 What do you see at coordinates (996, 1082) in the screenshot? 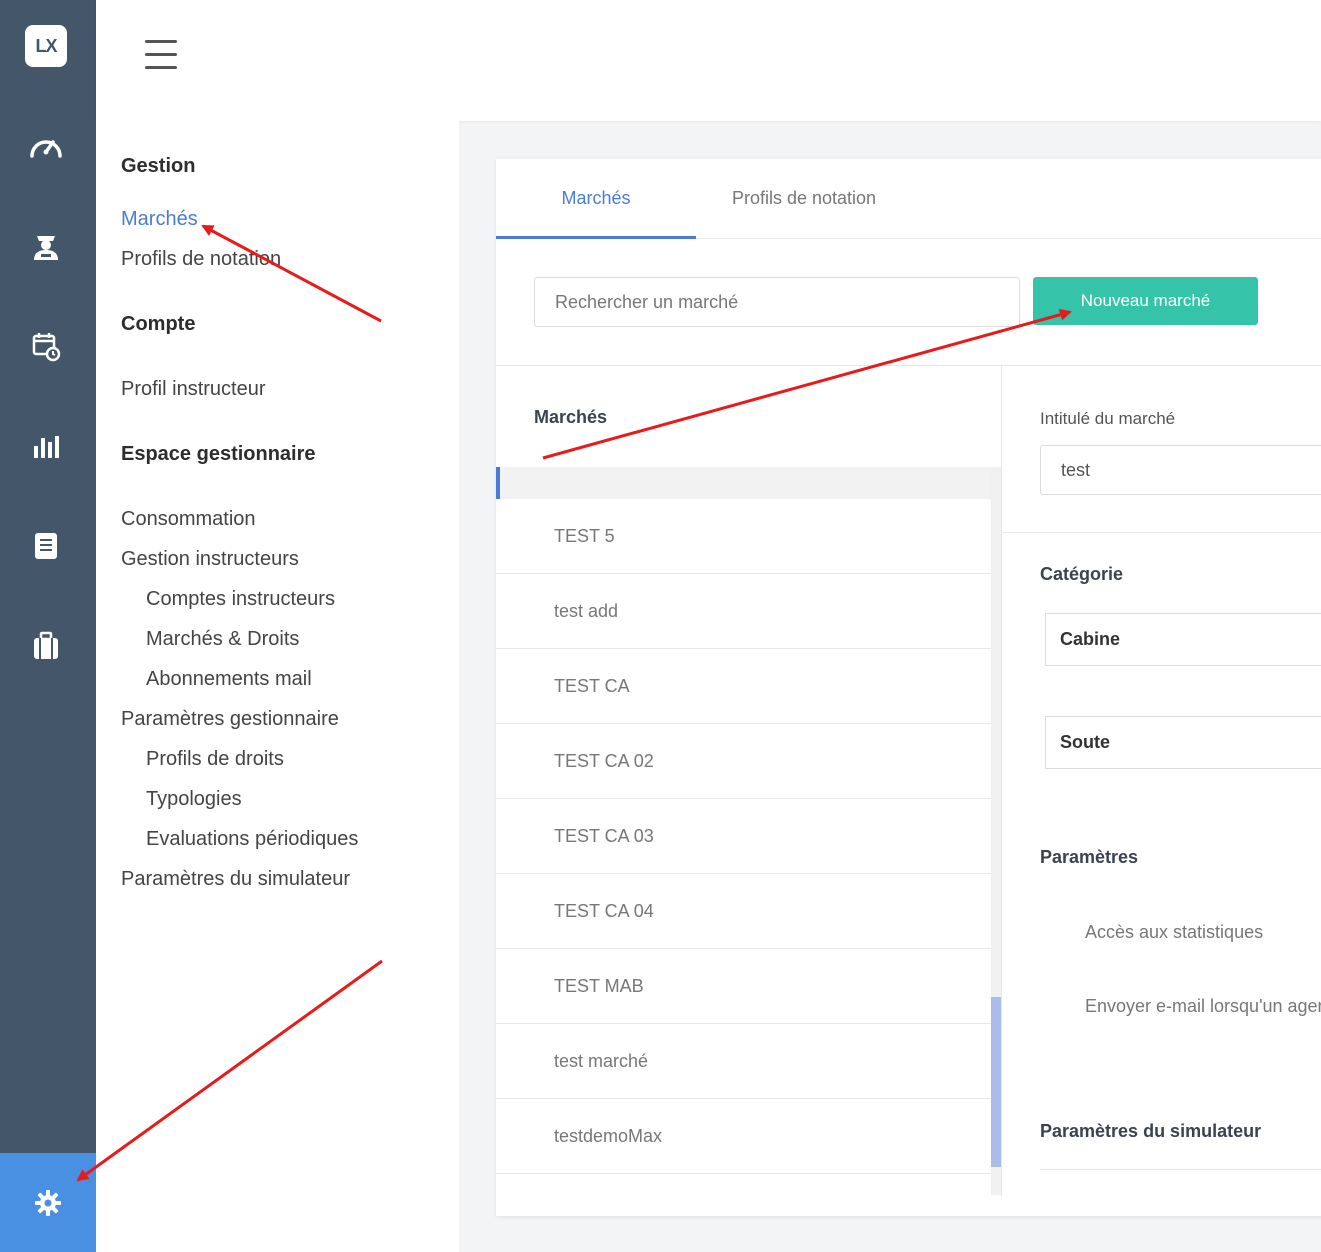
I see `list-scrollbar-thumb` at bounding box center [996, 1082].